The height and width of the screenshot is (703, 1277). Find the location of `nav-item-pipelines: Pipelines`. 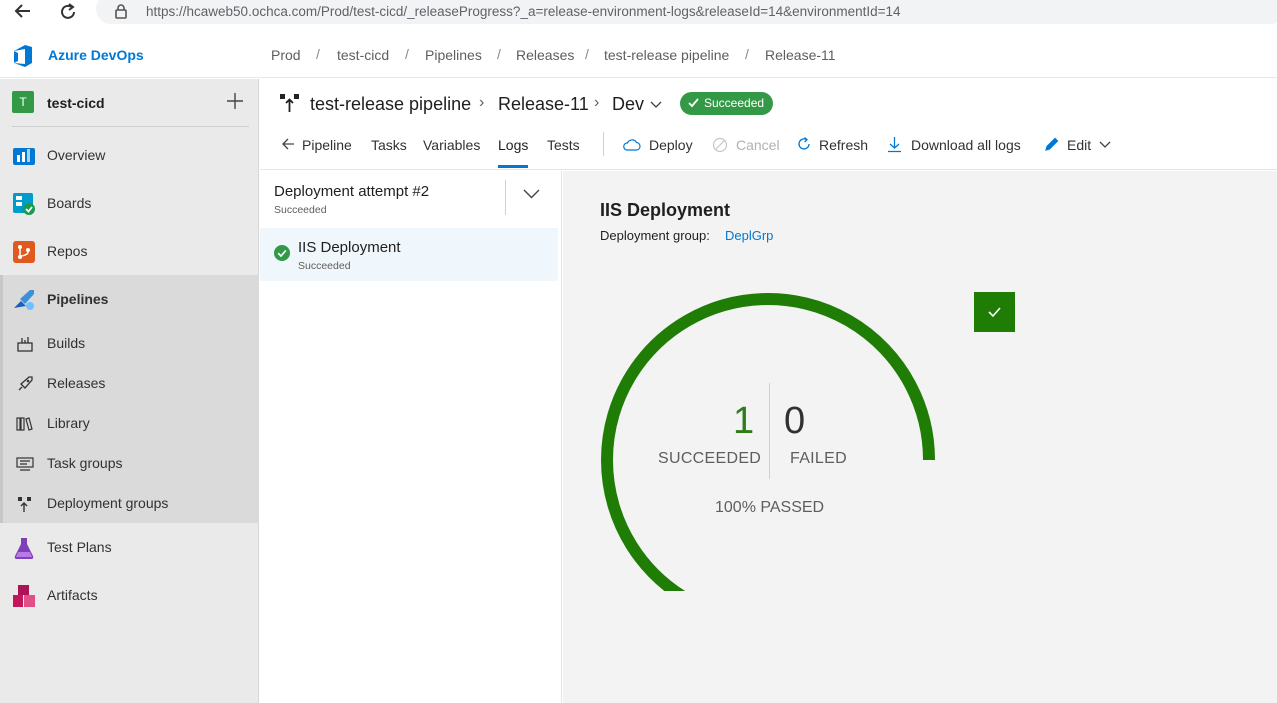

nav-item-pipelines: Pipelines is located at coordinates (129, 299).